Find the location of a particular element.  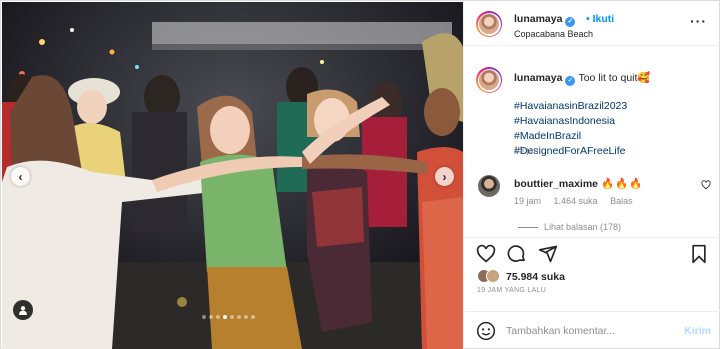

comment-meta: 19 jam 1.464 suka Balas is located at coordinates (578, 201).